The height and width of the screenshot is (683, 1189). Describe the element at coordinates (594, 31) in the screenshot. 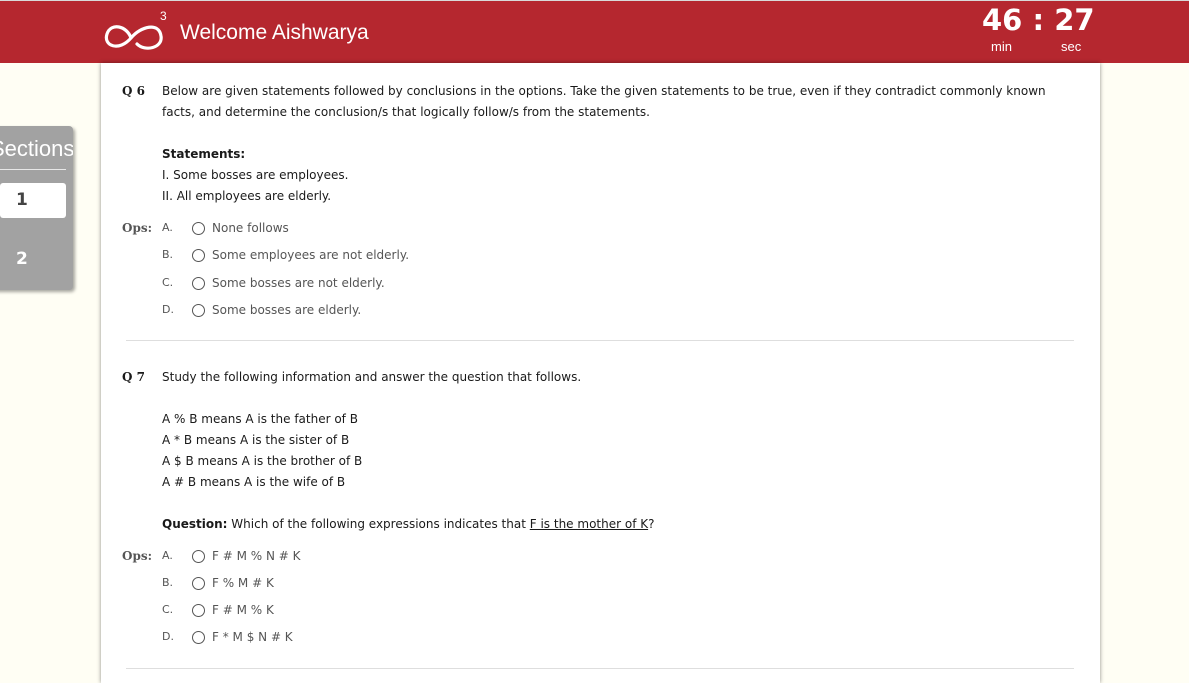

I see `header-bar: 3 Welcome Aishwarya 46 : 27 min sec` at that location.